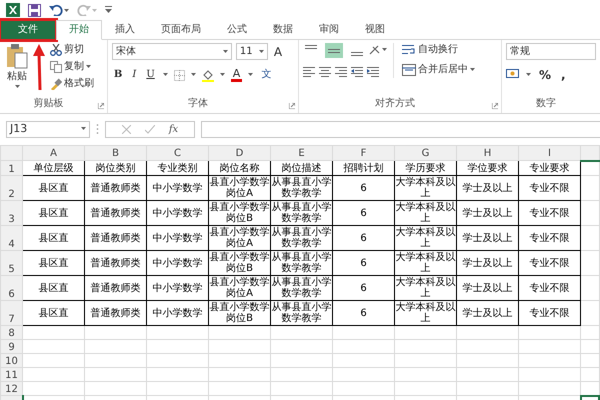  Describe the element at coordinates (208, 75) in the screenshot. I see `fill-color-icon` at that location.